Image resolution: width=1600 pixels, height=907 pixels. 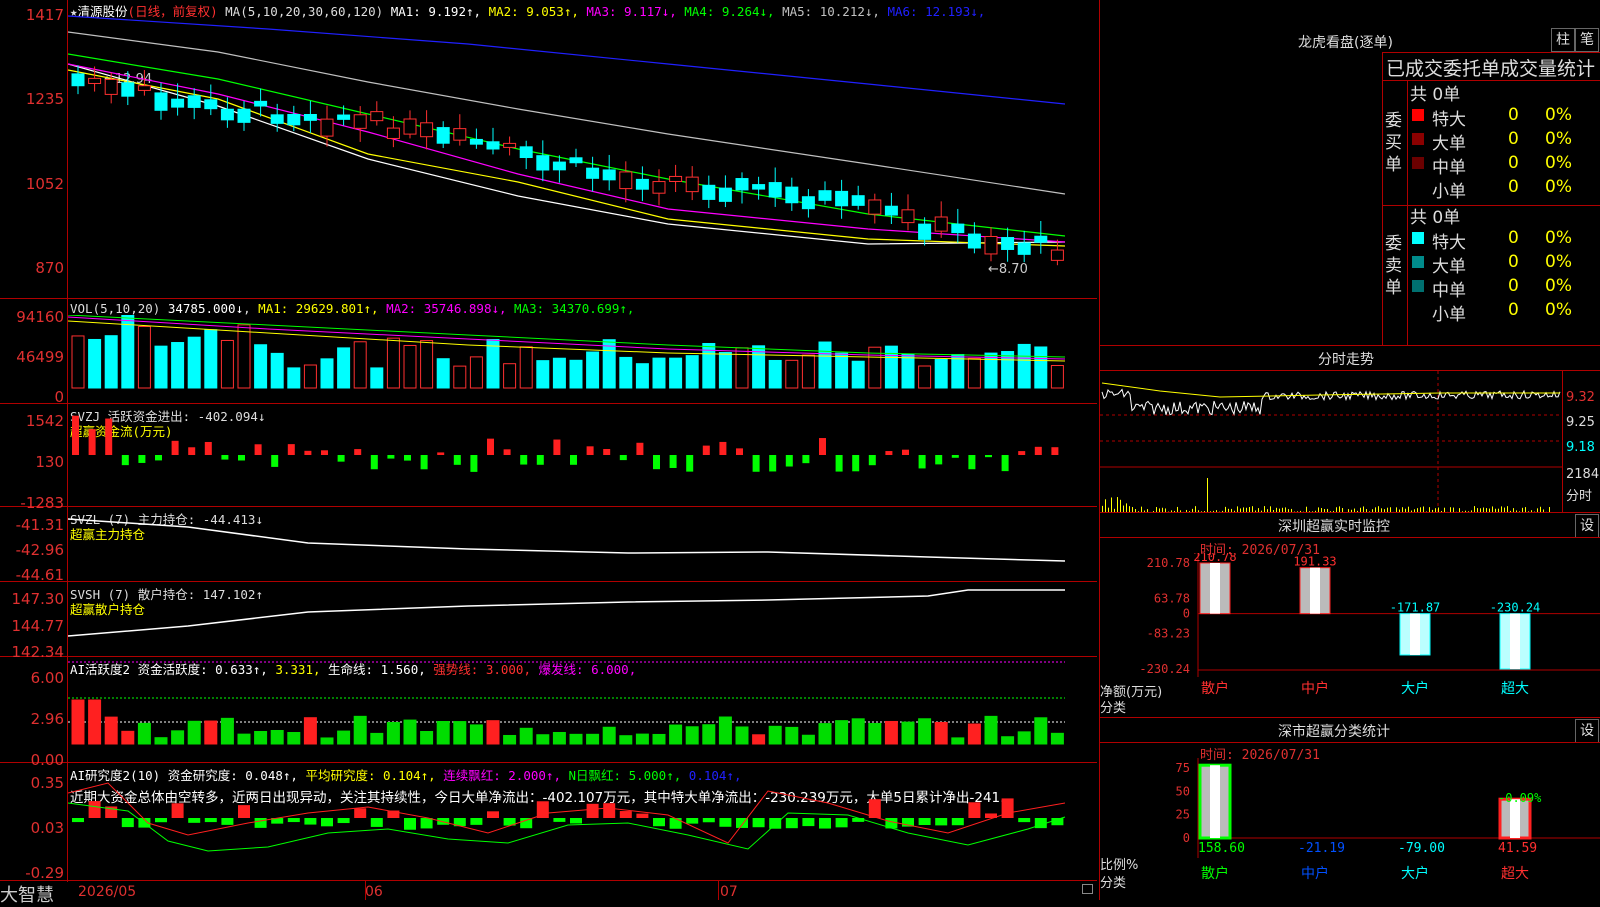 I want to click on svsh-y-tick: 144.77, so click(x=32, y=626).